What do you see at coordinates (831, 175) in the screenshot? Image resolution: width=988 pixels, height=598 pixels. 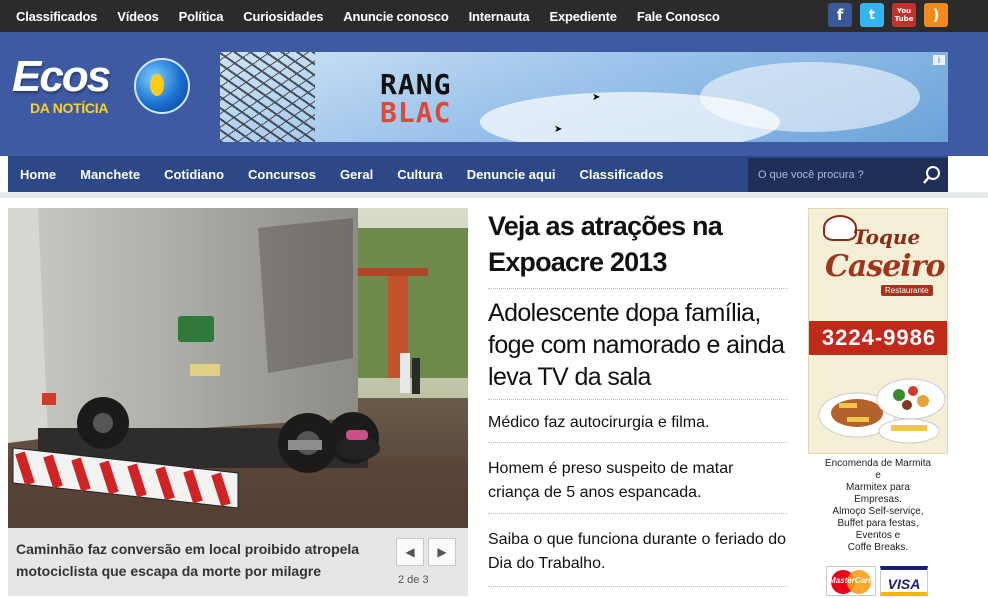 I see `search-input` at bounding box center [831, 175].